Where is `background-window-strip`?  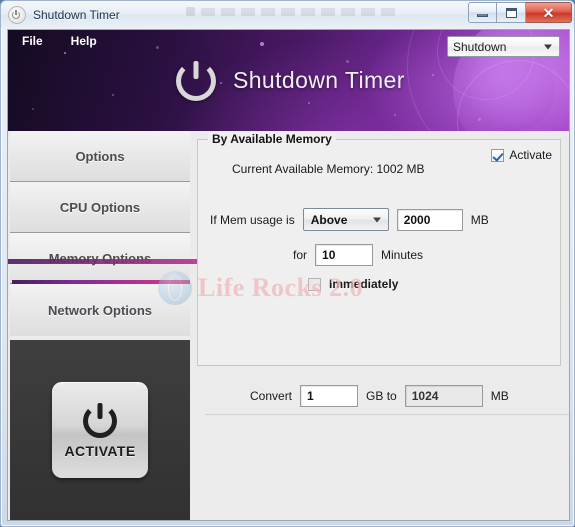
background-window-strip is located at coordinates (291, 11).